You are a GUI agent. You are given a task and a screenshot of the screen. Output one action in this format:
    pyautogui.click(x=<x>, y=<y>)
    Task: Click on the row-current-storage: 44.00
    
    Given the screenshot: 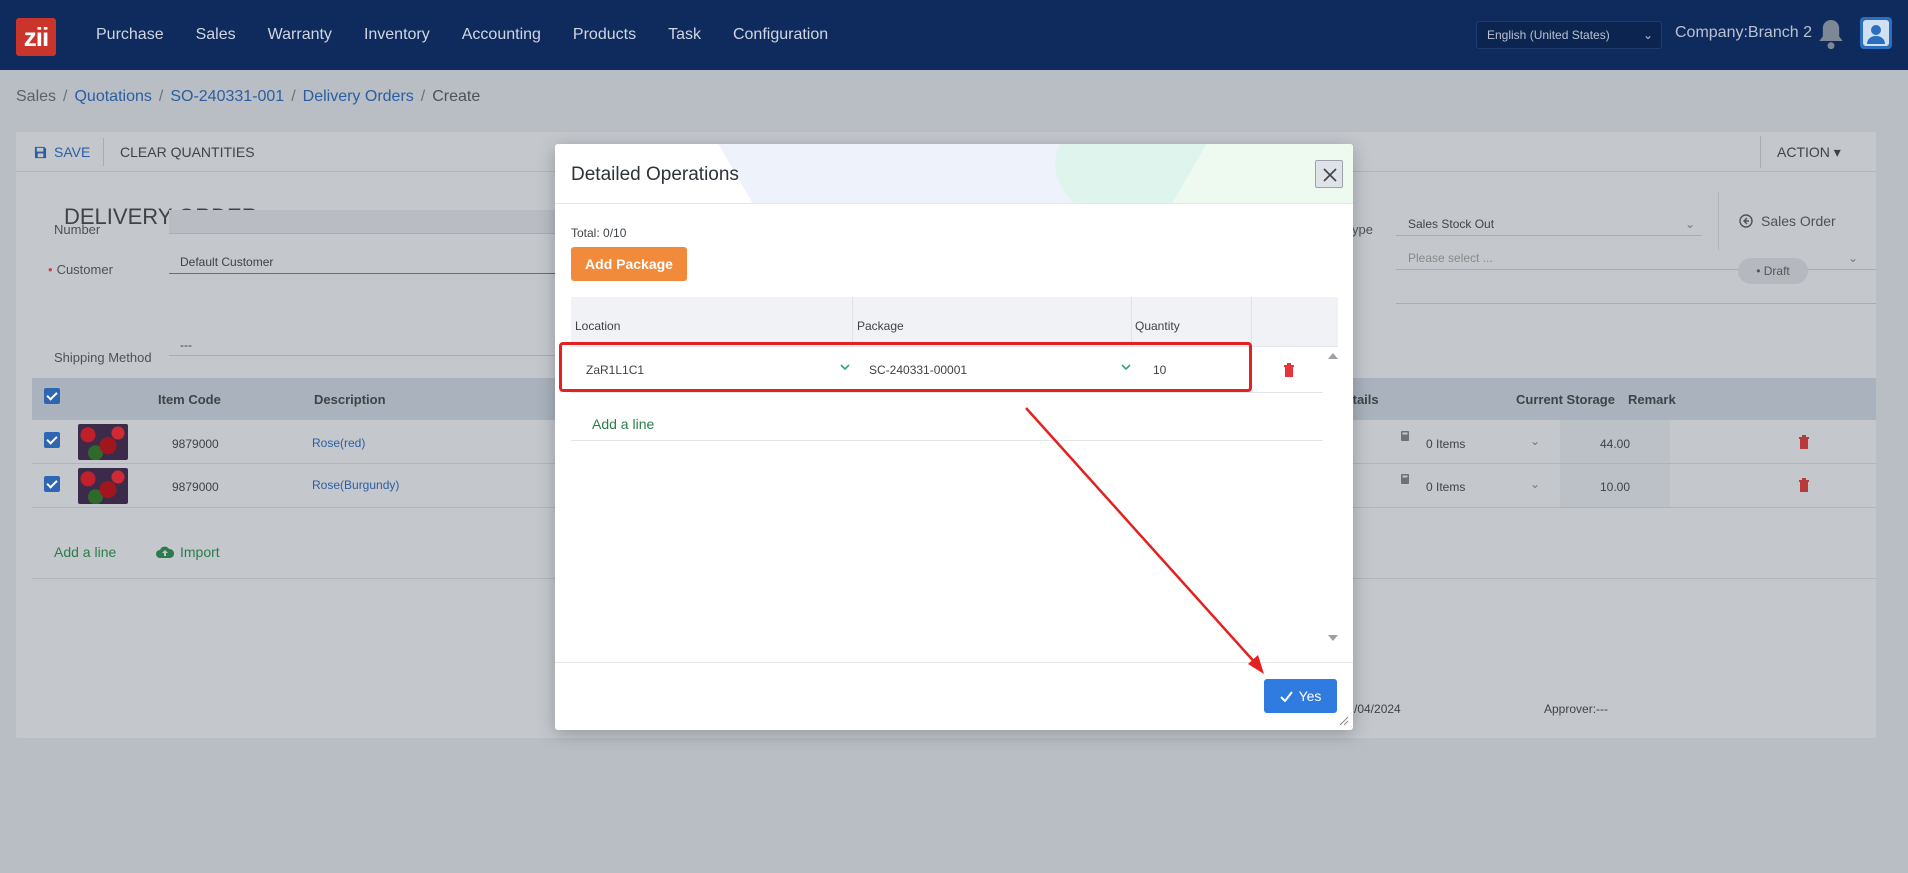 What is the action you would take?
    pyautogui.click(x=1615, y=444)
    